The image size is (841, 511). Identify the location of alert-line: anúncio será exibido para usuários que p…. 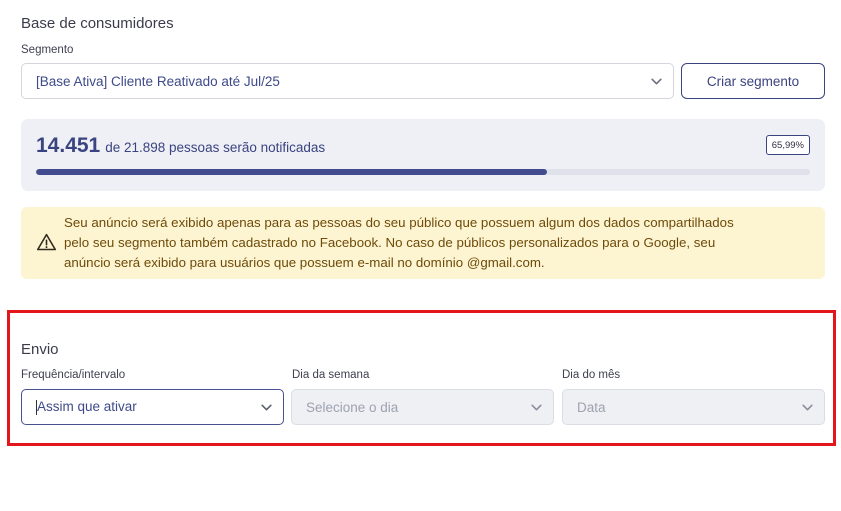
(304, 262).